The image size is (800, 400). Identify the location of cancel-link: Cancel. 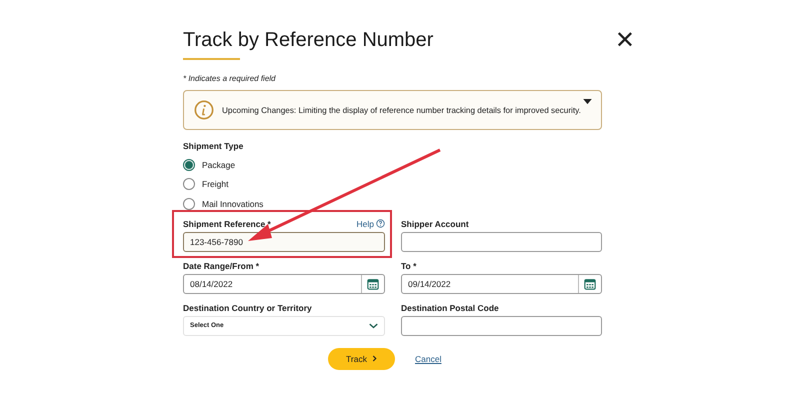
(428, 359).